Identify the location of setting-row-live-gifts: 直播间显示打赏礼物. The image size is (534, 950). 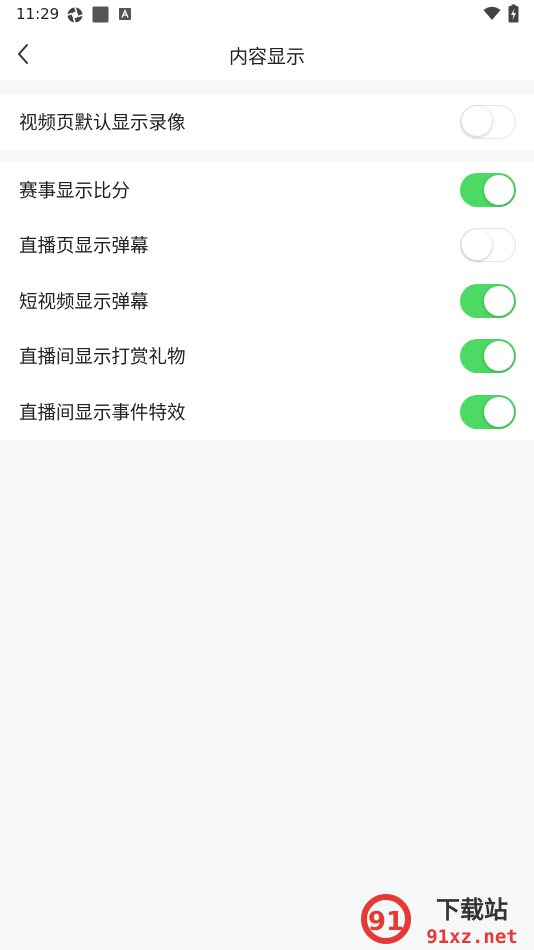
(267, 357).